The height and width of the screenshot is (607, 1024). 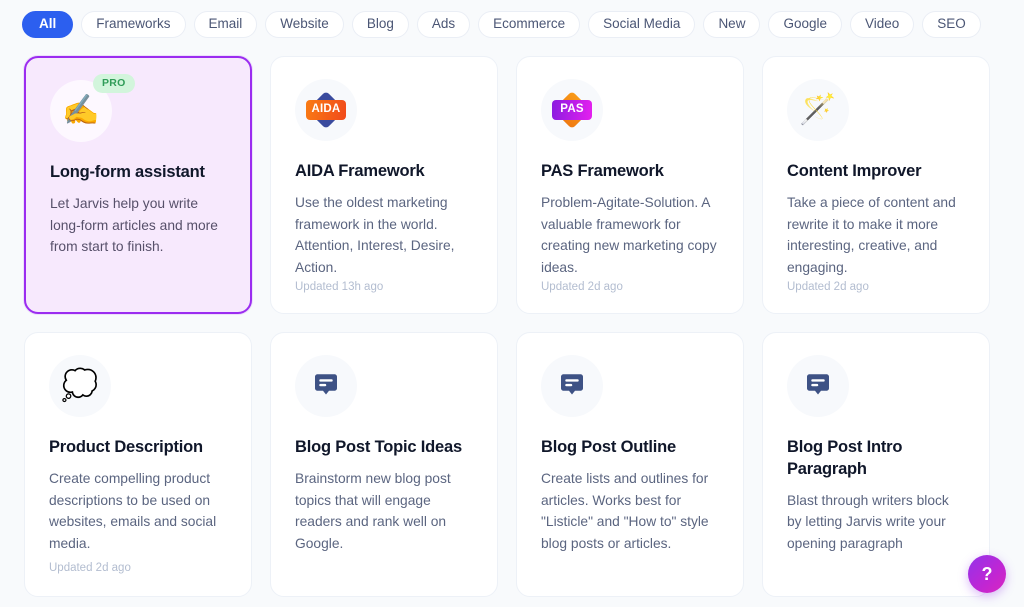 I want to click on filter-tab-social-media: Social Media, so click(x=642, y=24).